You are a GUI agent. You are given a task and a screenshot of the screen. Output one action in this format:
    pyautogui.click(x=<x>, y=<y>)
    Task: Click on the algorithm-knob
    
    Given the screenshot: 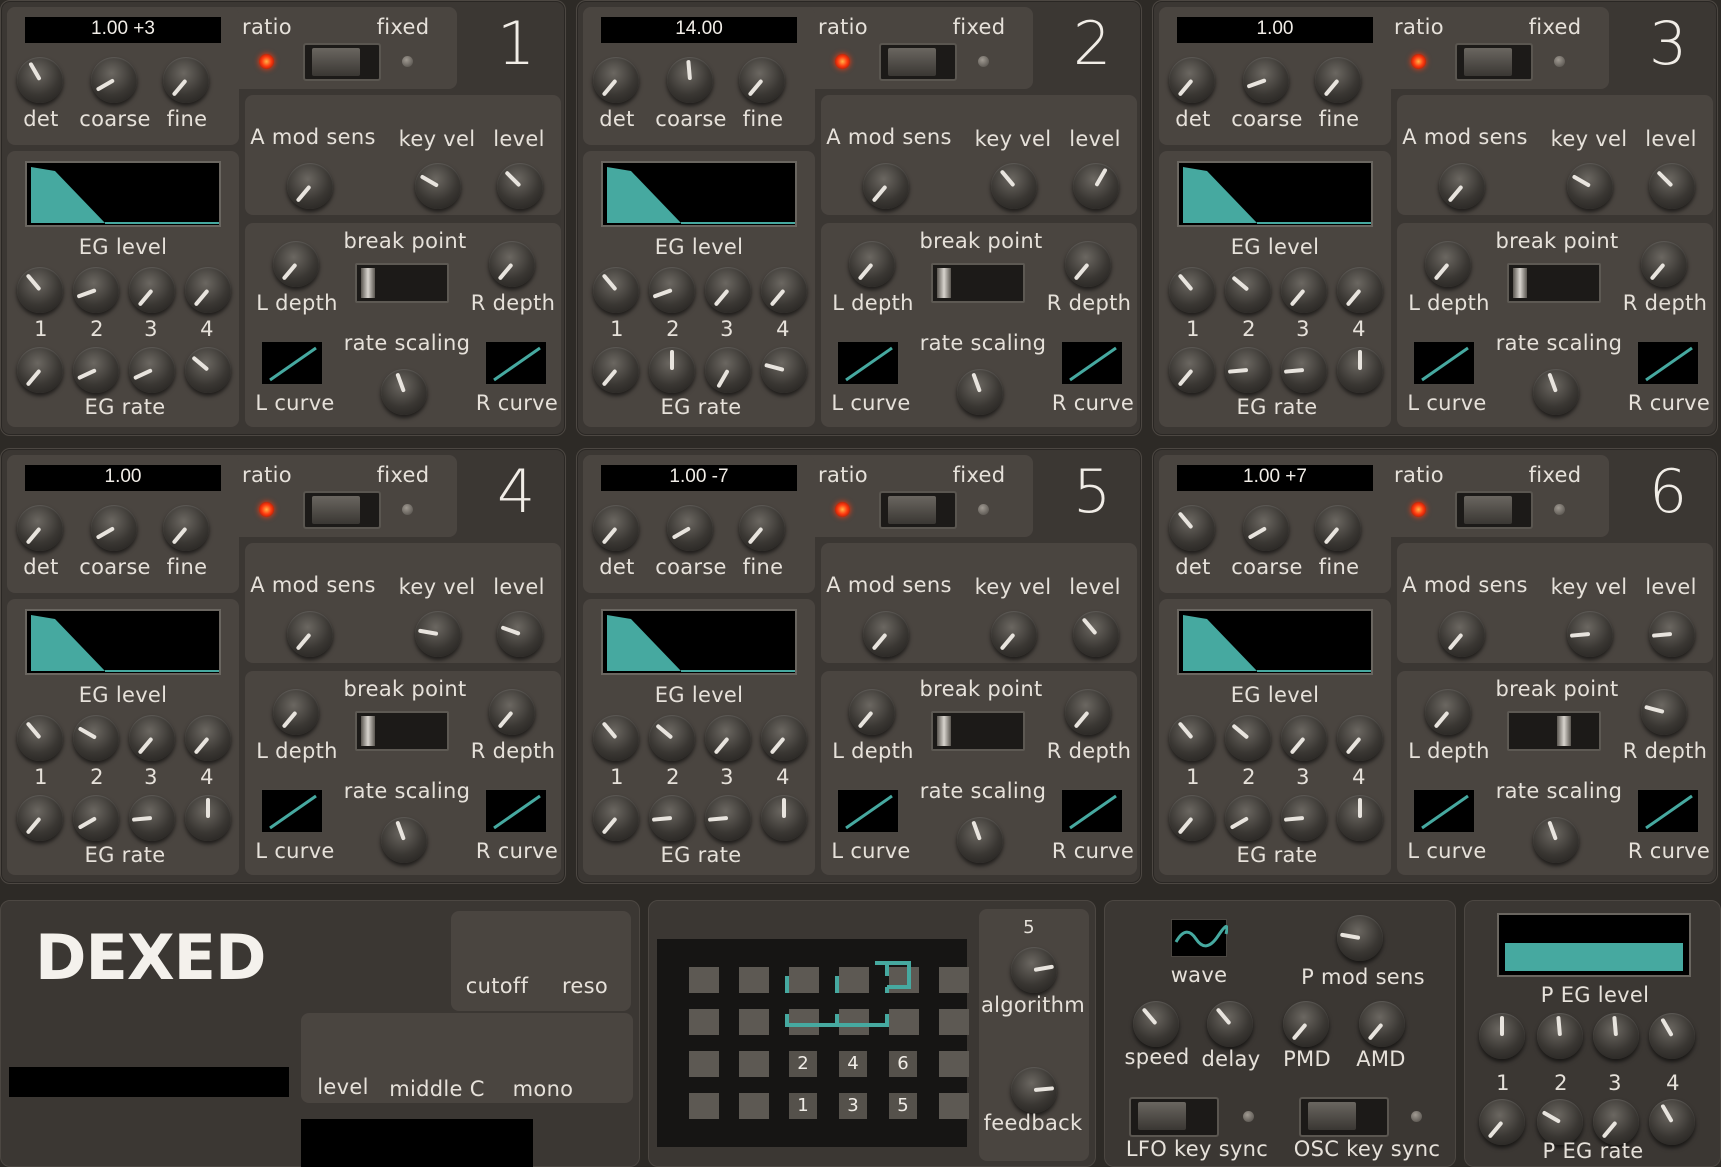 What is the action you would take?
    pyautogui.click(x=1034, y=970)
    